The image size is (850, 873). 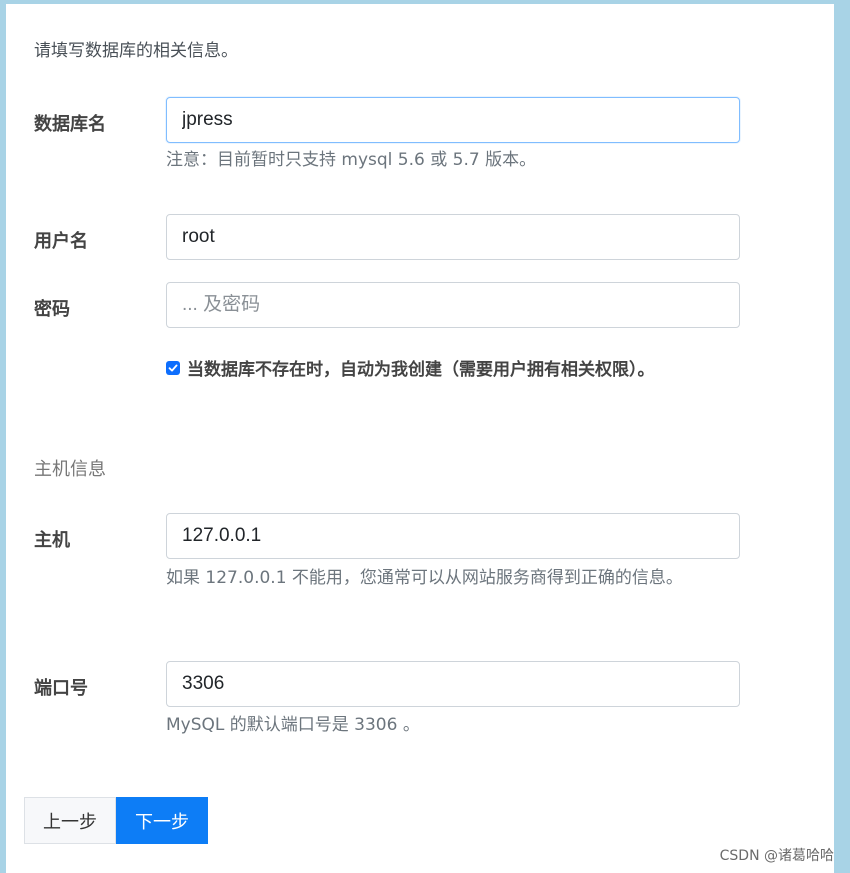 I want to click on db-name-label: 数据库名, so click(x=70, y=124).